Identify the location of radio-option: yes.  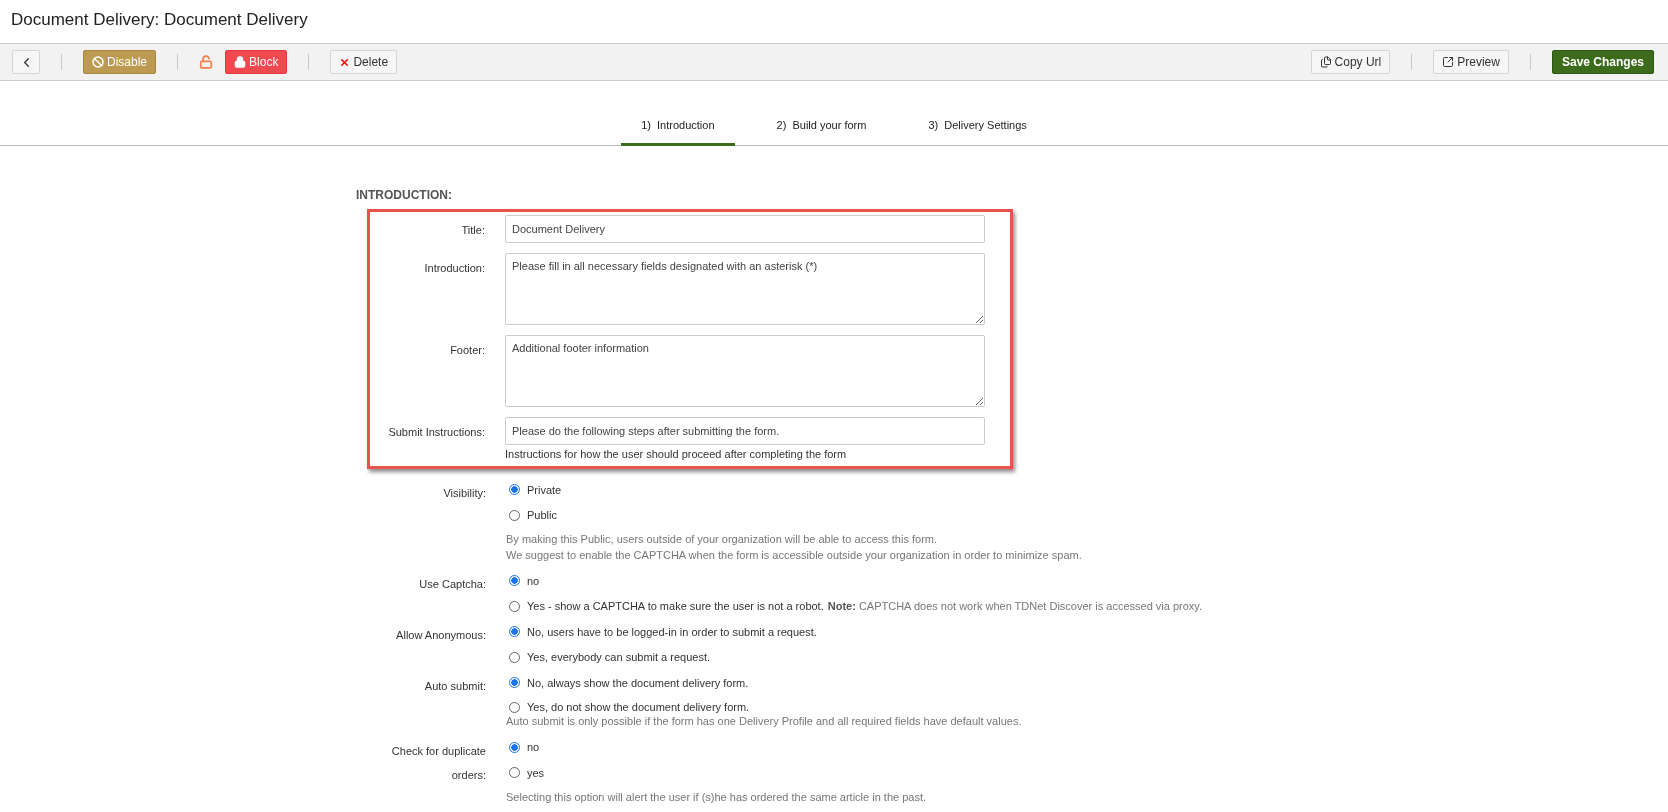
(1087, 773).